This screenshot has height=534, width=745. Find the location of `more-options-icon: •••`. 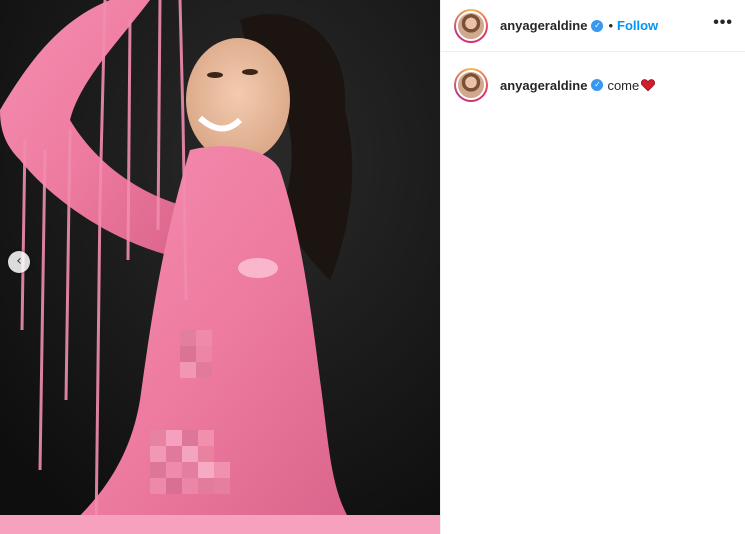

more-options-icon: ••• is located at coordinates (723, 25).